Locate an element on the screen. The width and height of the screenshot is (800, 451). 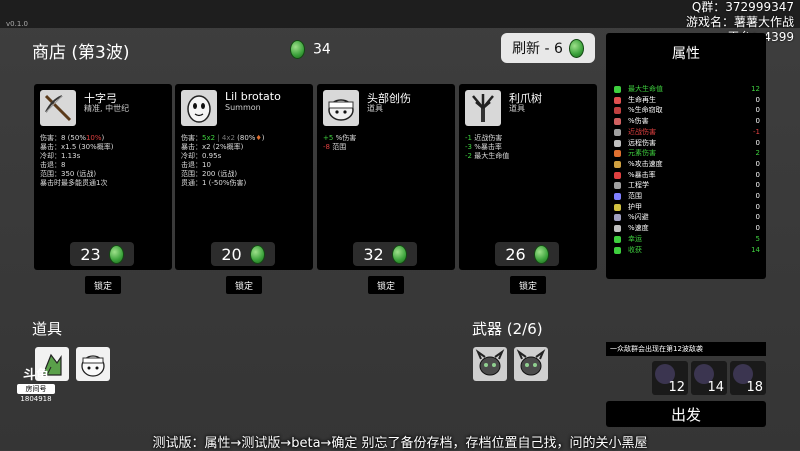
buy-button: 26 is located at coordinates (527, 254).